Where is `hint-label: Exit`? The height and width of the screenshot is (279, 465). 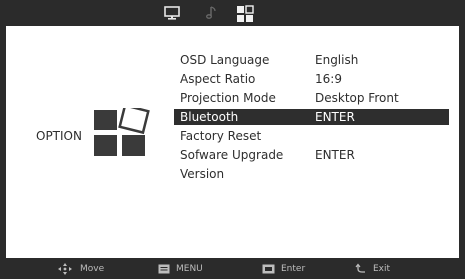 hint-label: Exit is located at coordinates (382, 268).